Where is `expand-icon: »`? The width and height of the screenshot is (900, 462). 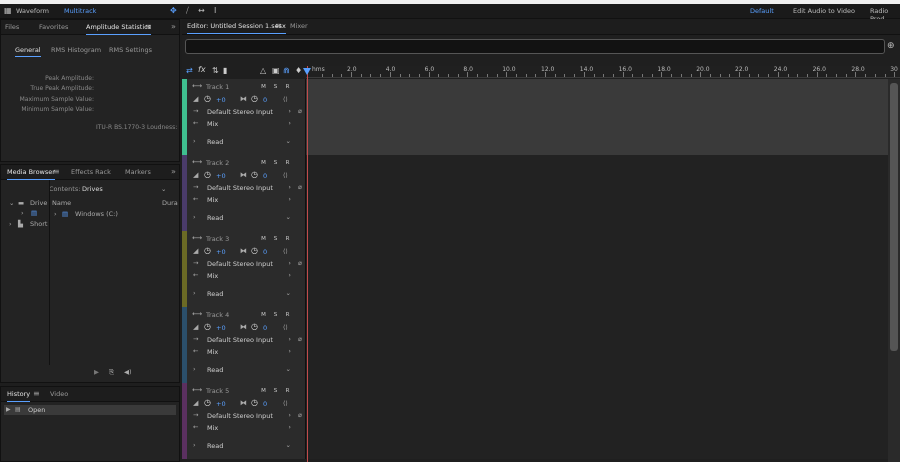 expand-icon: » is located at coordinates (173, 171).